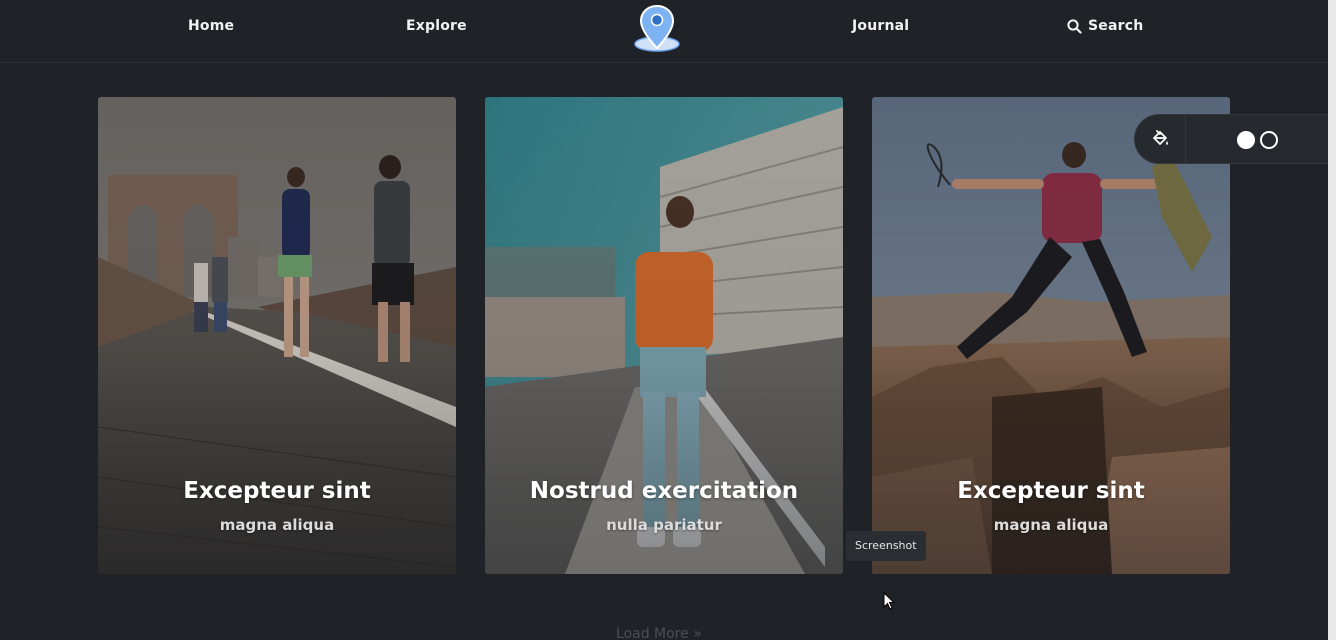  I want to click on nav-explore-link: Explore, so click(436, 26).